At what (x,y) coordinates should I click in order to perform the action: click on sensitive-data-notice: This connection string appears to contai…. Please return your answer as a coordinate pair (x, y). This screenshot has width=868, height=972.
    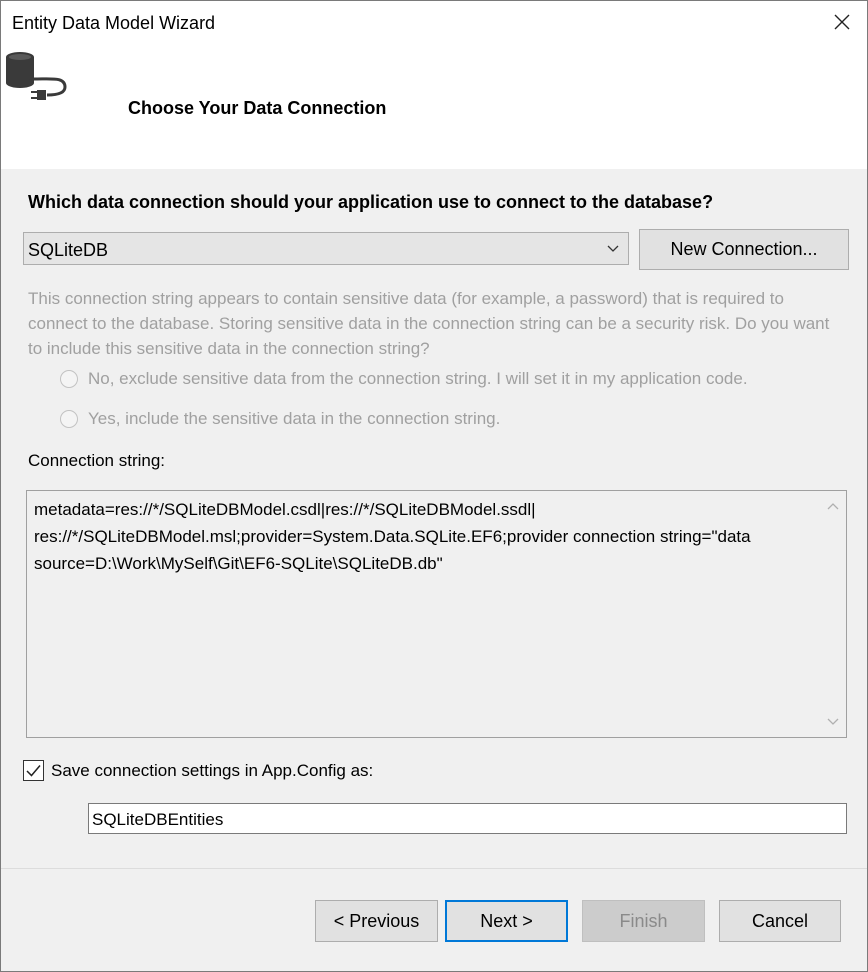
    Looking at the image, I should click on (429, 323).